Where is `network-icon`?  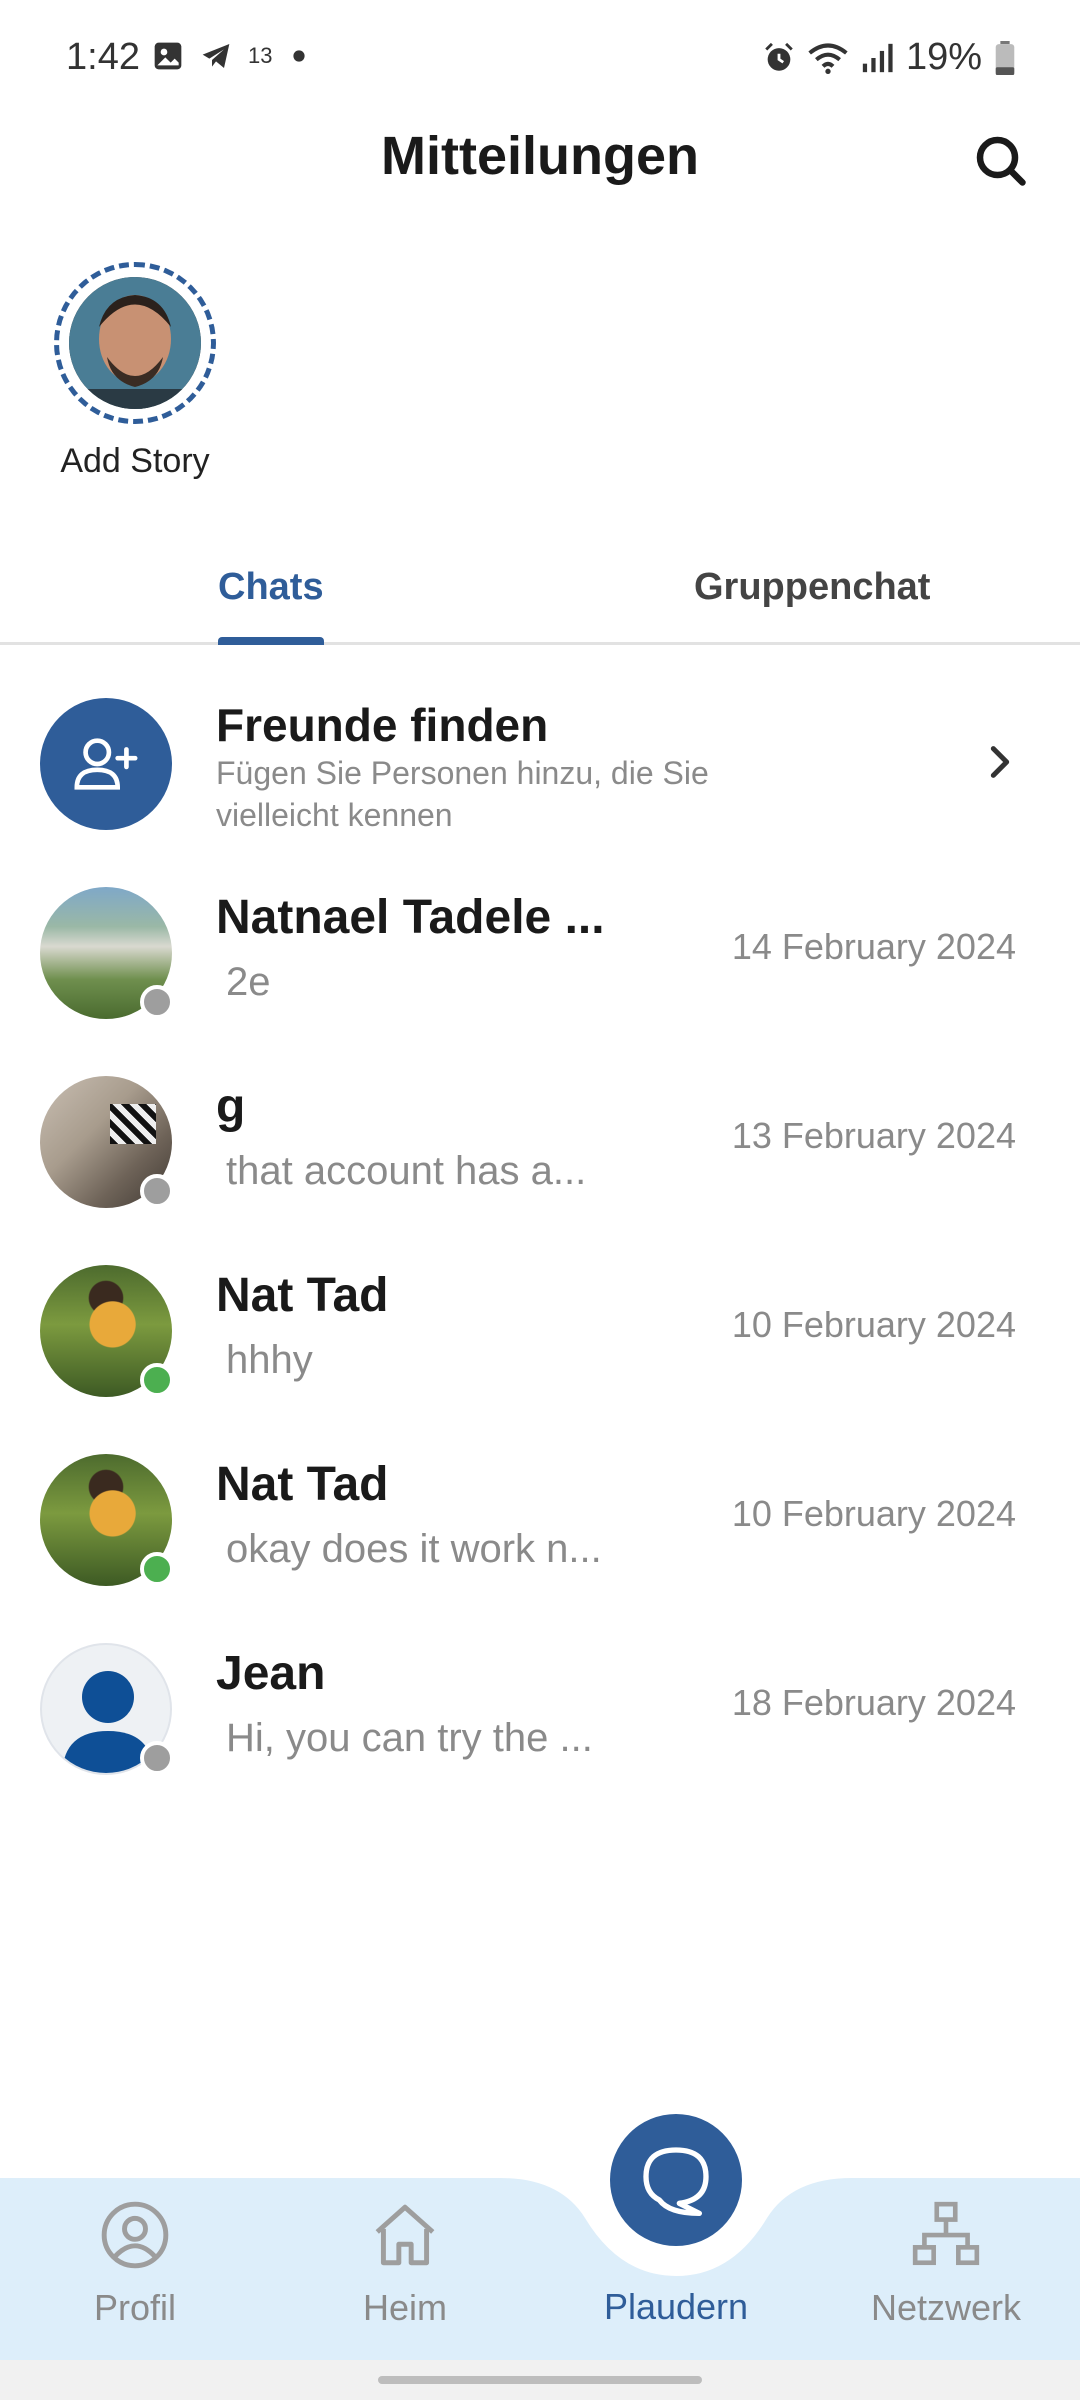
network-icon is located at coordinates (946, 2233).